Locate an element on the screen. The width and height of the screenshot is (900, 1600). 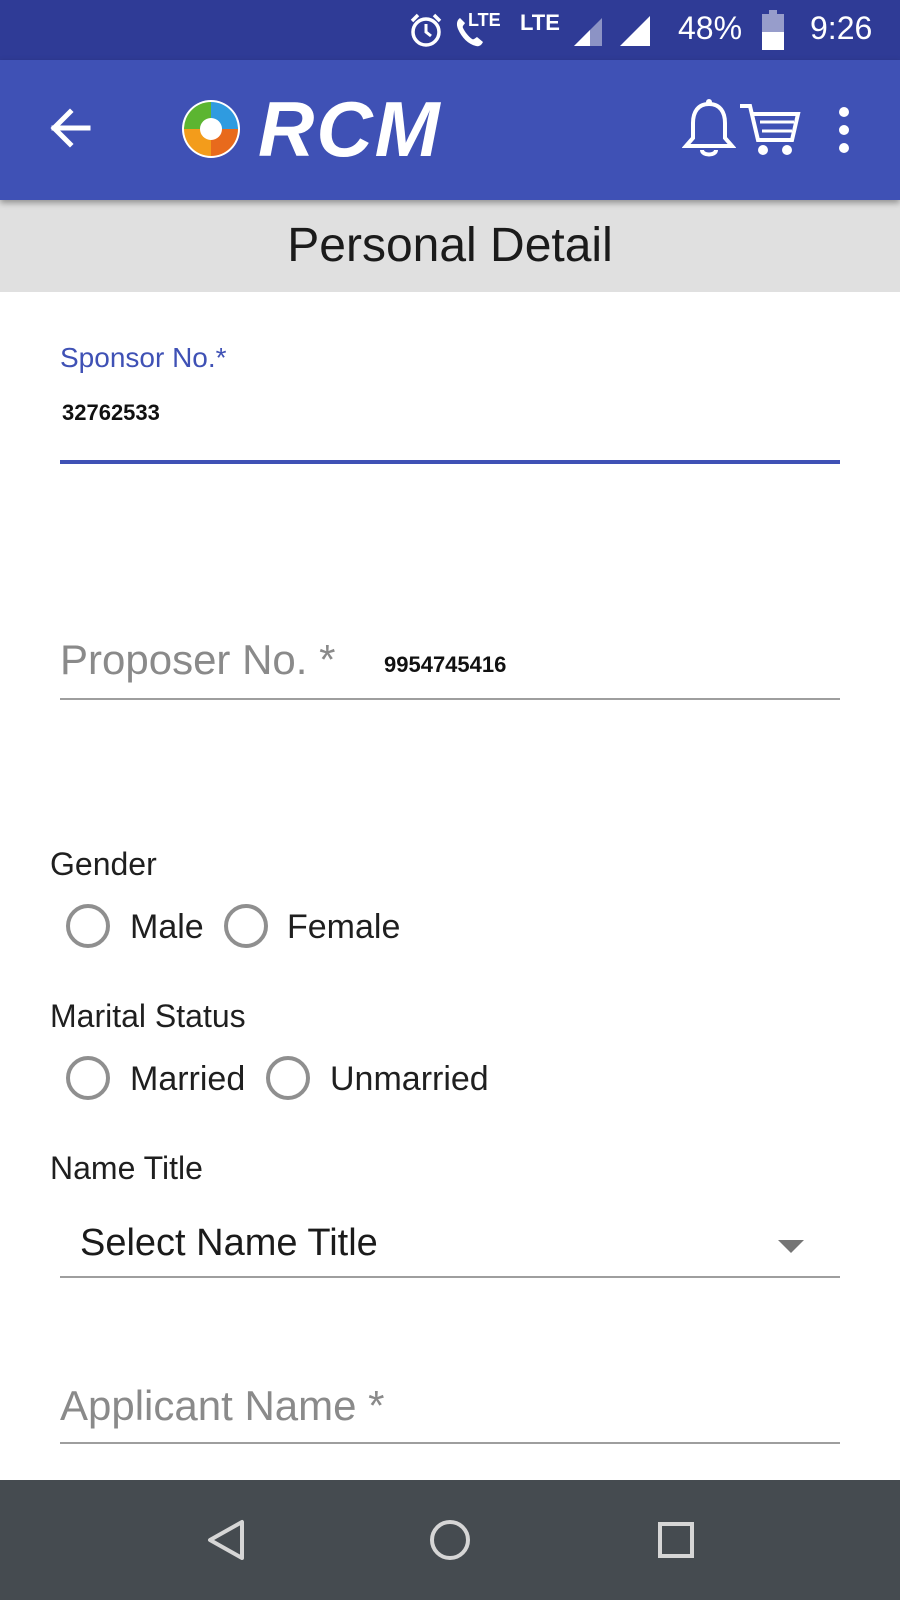
status-bar: LTE LTE 48% 9:26 is located at coordinates (450, 30).